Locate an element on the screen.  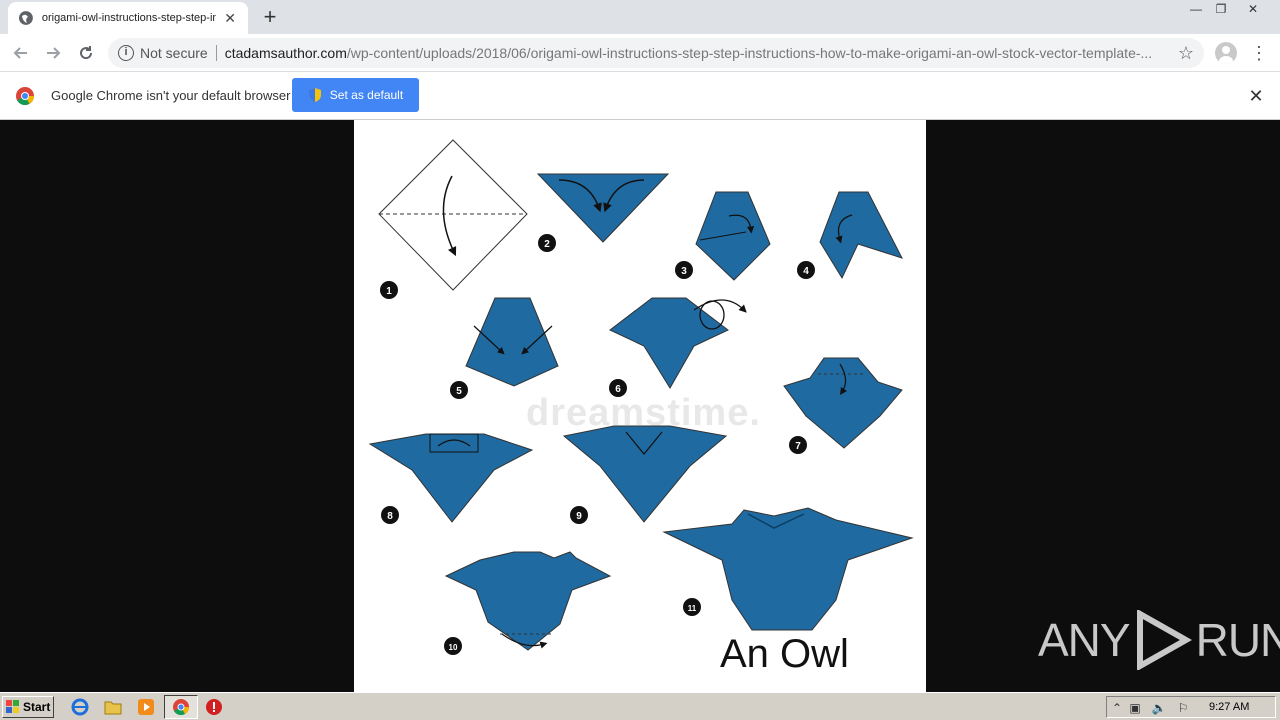
back-button is located at coordinates (21, 53).